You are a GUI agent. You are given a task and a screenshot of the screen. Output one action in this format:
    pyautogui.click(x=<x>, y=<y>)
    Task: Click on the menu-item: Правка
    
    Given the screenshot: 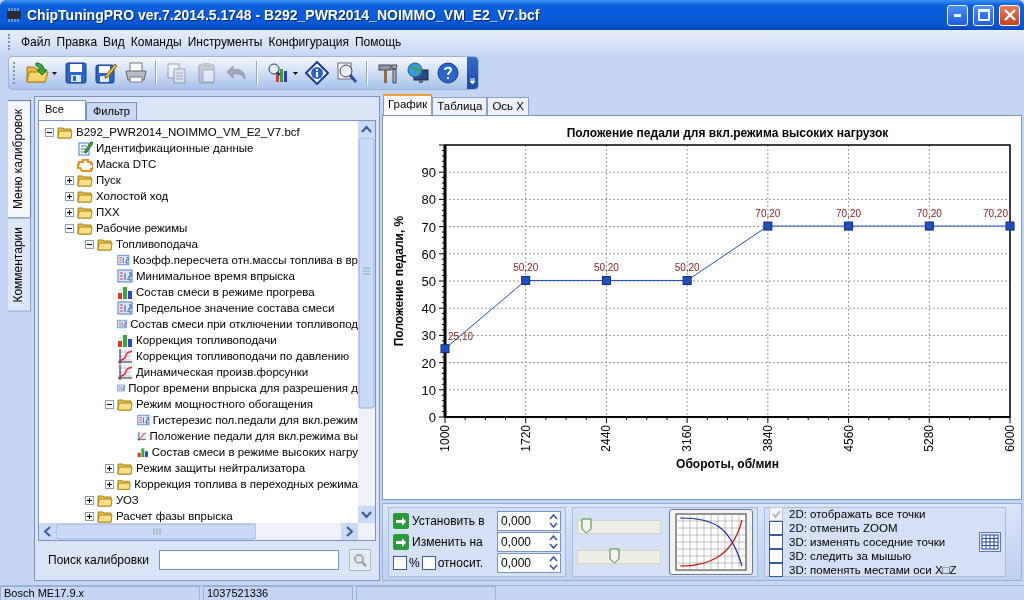 What is the action you would take?
    pyautogui.click(x=77, y=42)
    